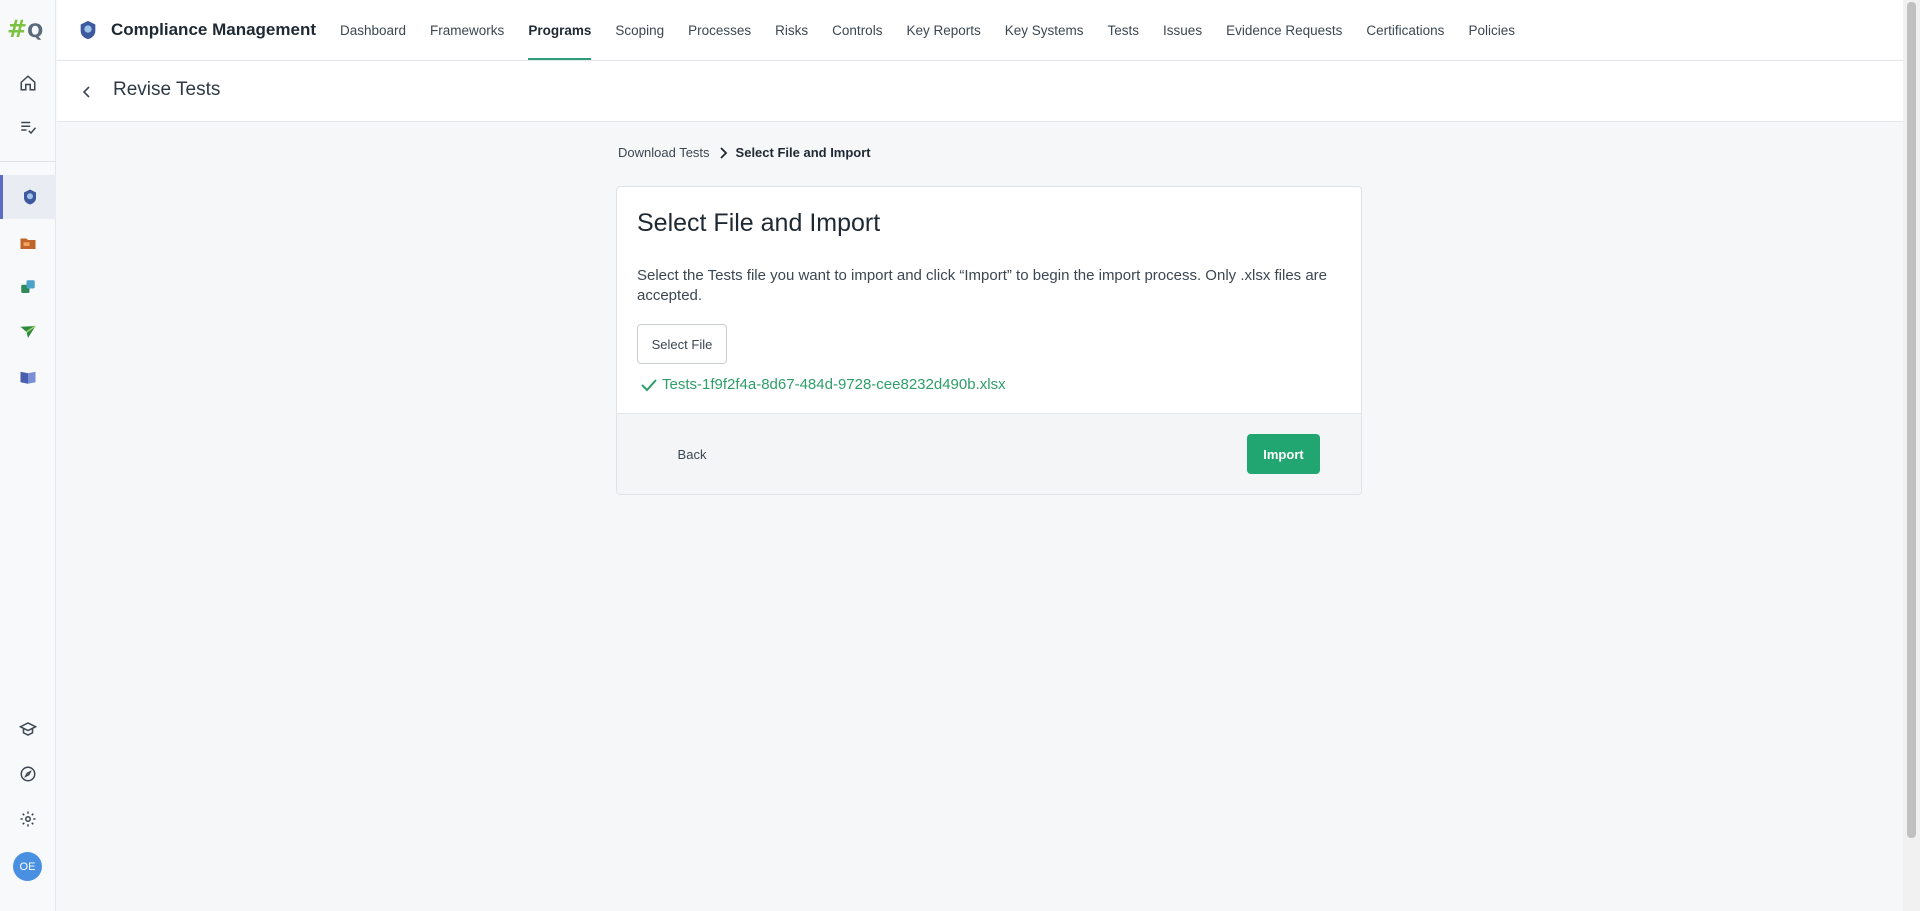 The width and height of the screenshot is (1920, 911). What do you see at coordinates (28, 161) in the screenshot?
I see `rail-divider` at bounding box center [28, 161].